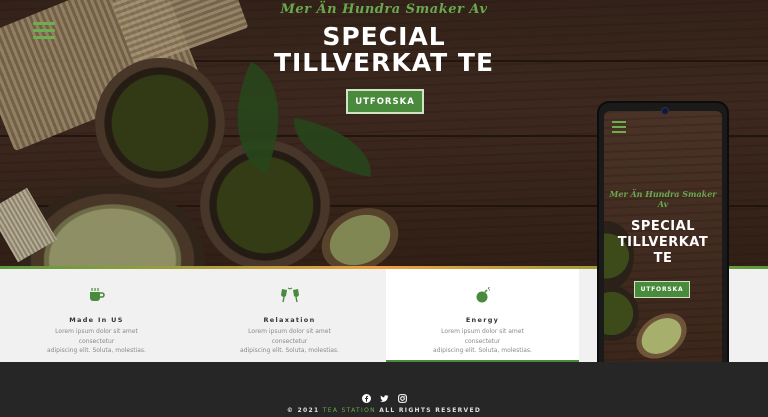 The width and height of the screenshot is (768, 417). Describe the element at coordinates (663, 258) in the screenshot. I see `phone-title-line: TE` at that location.